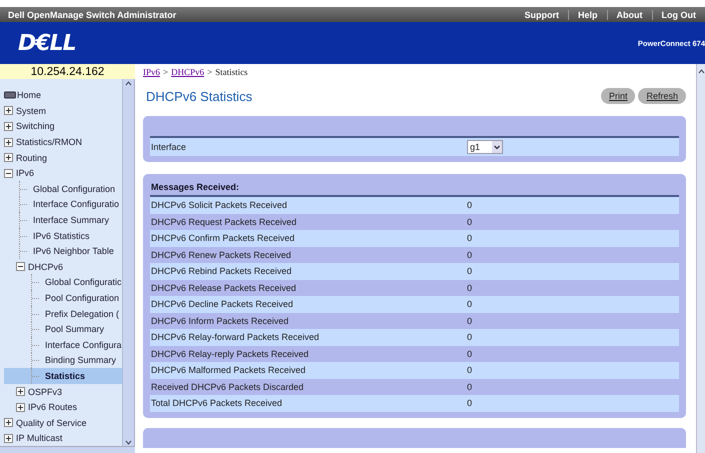 The image size is (705, 453). Describe the element at coordinates (63, 298) in the screenshot. I see `tree-item: Pool Configuration` at that location.